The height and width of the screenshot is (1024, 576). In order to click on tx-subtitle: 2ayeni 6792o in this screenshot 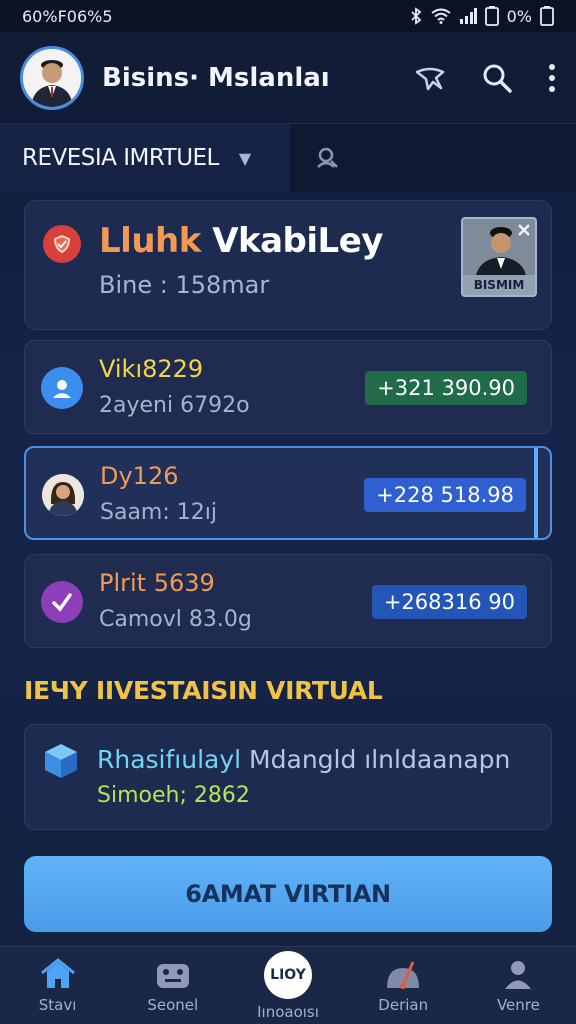, I will do `click(174, 405)`.